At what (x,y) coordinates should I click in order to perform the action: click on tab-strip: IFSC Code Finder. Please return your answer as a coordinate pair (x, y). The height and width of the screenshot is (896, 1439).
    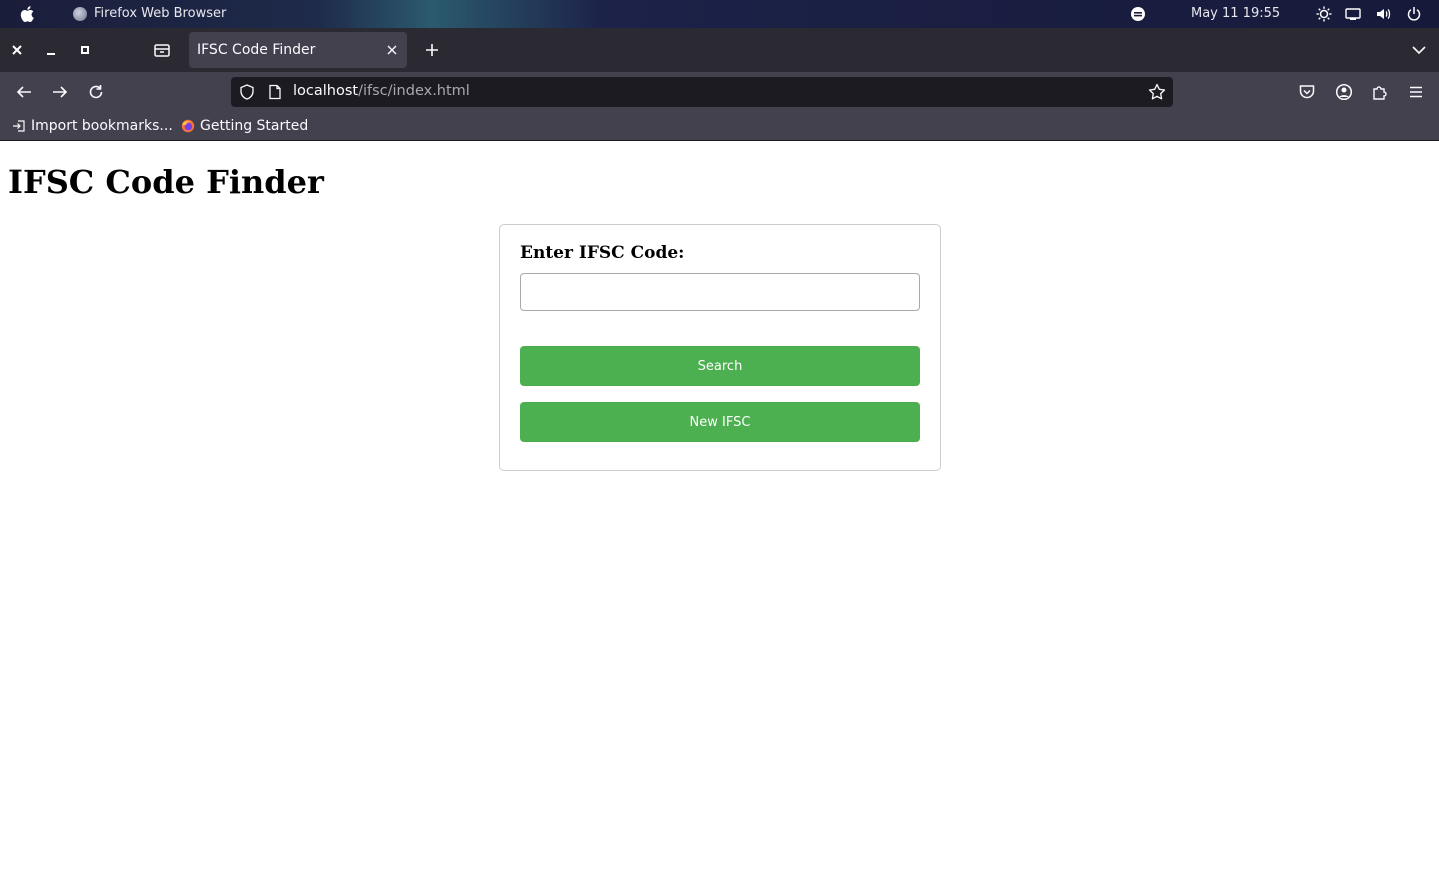
    Looking at the image, I should click on (719, 50).